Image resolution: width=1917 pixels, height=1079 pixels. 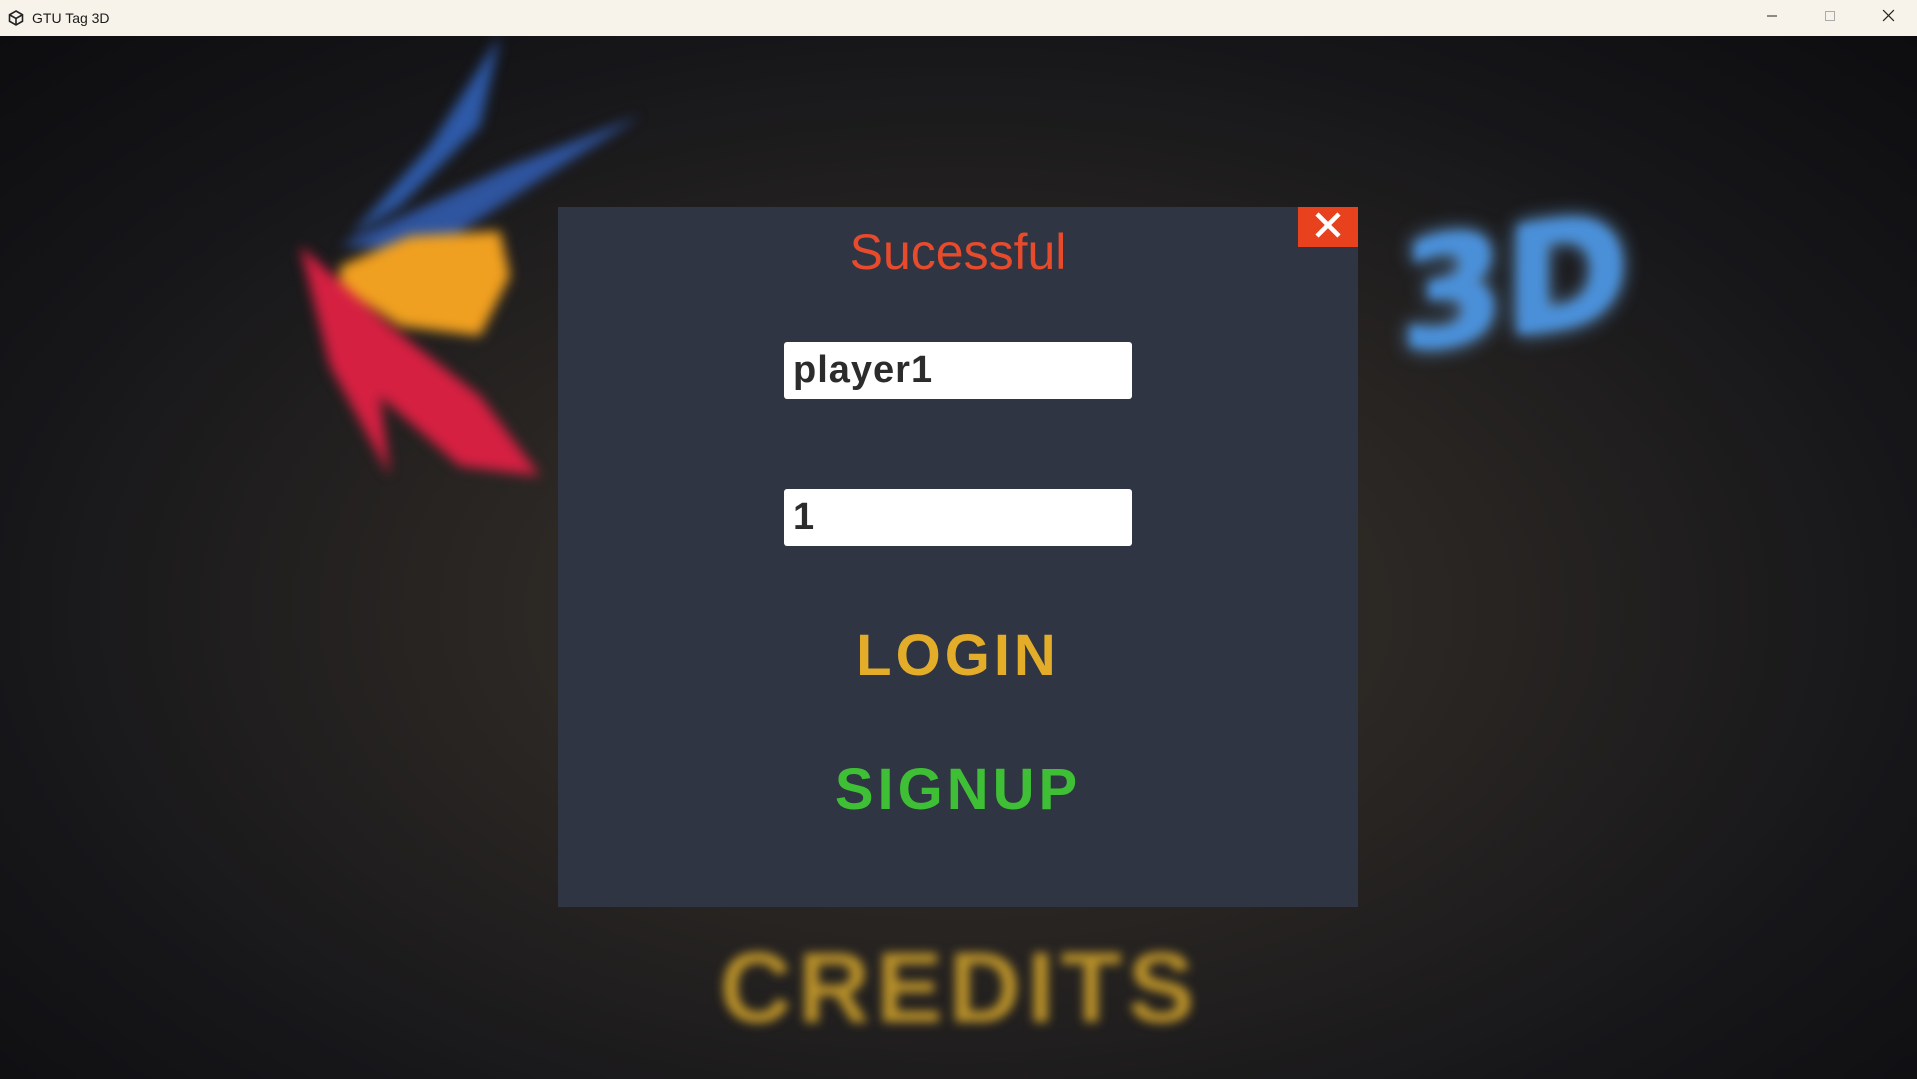 What do you see at coordinates (16, 18) in the screenshot?
I see `unity-icon` at bounding box center [16, 18].